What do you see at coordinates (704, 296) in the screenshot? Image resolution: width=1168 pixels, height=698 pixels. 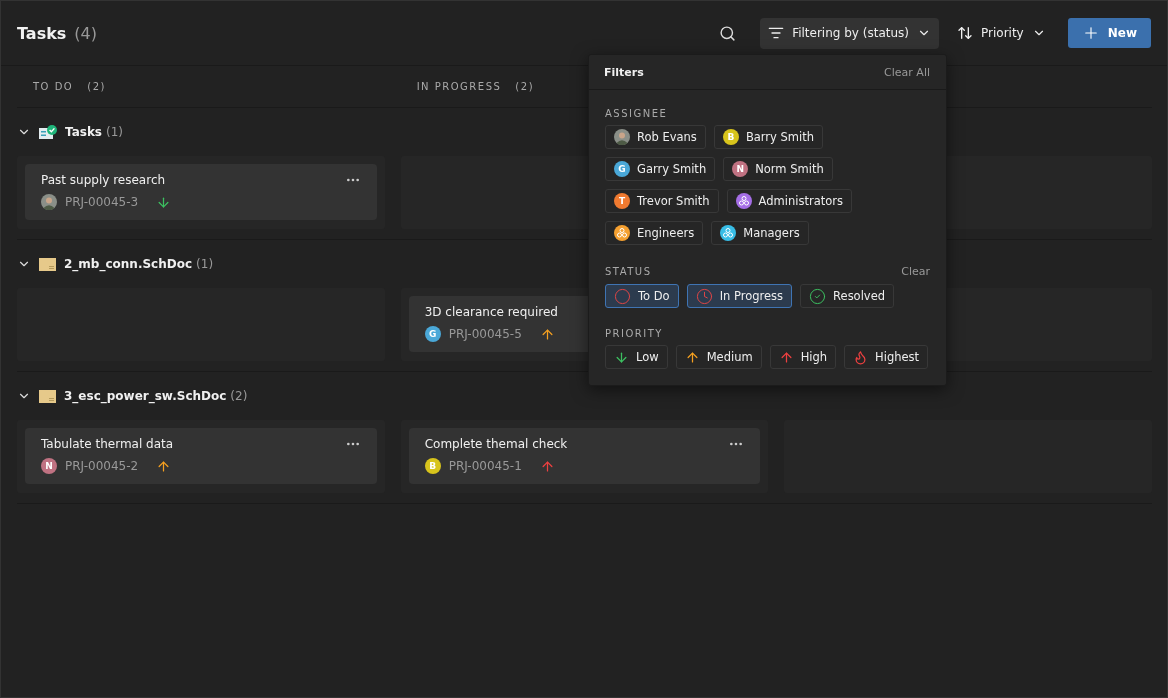 I see `clock-icon` at bounding box center [704, 296].